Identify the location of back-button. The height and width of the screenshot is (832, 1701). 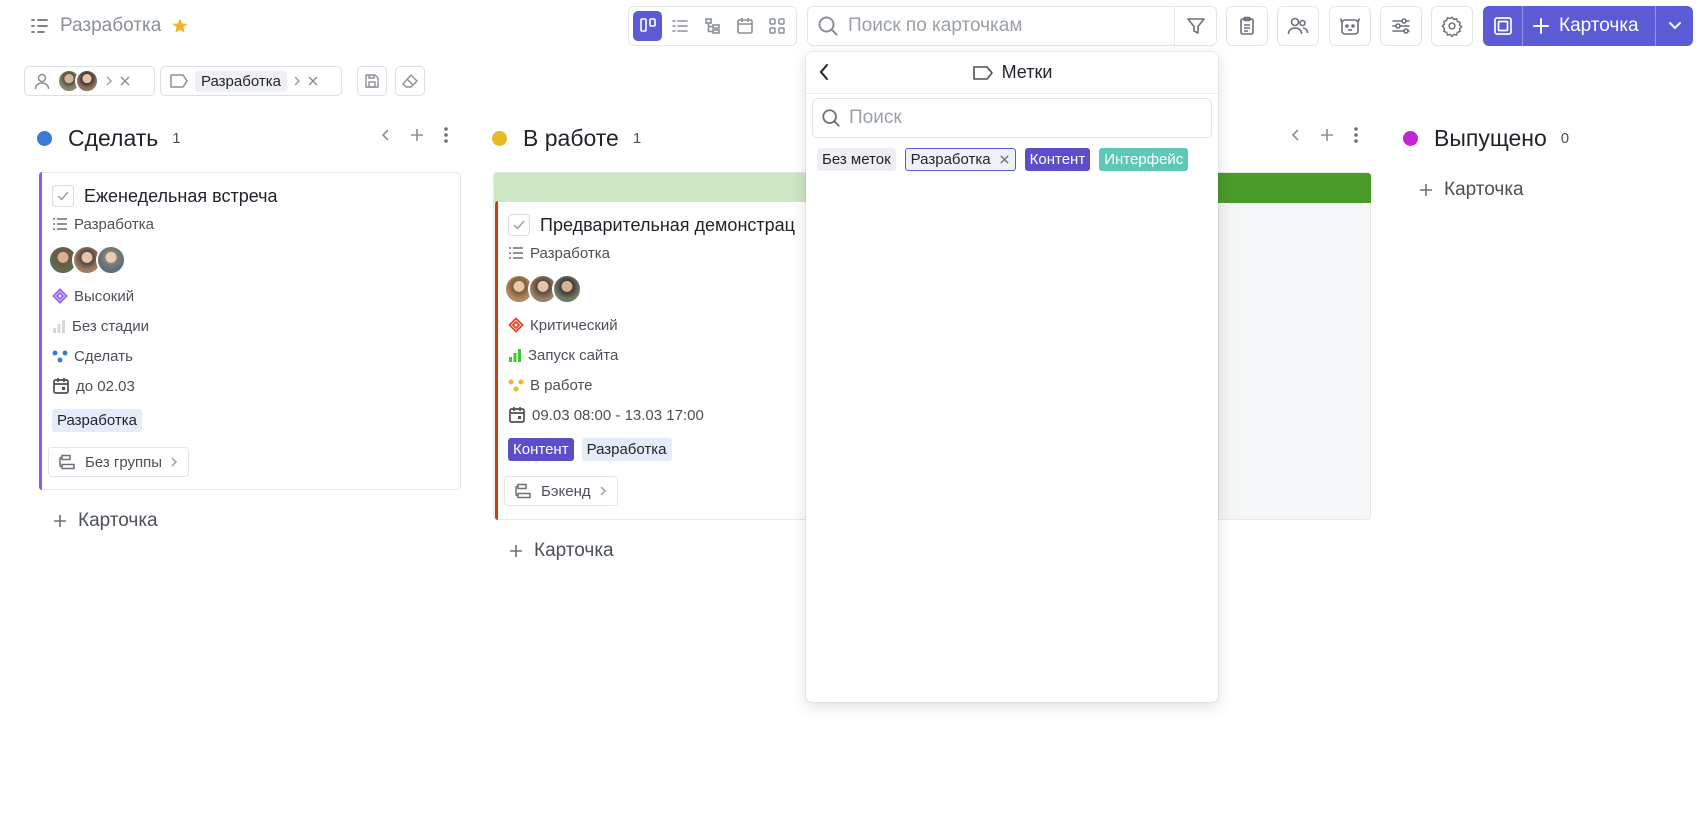
(824, 72).